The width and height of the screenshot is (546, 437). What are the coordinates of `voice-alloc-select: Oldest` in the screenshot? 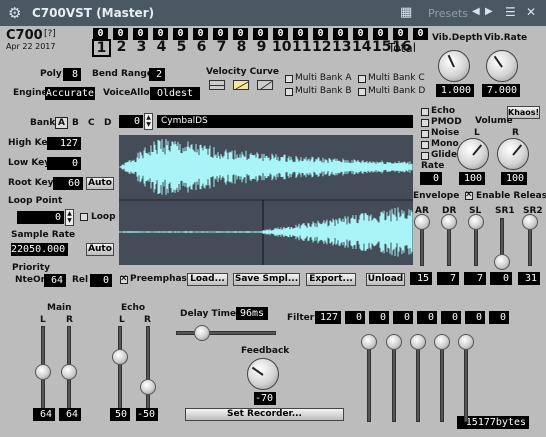 It's located at (175, 93).